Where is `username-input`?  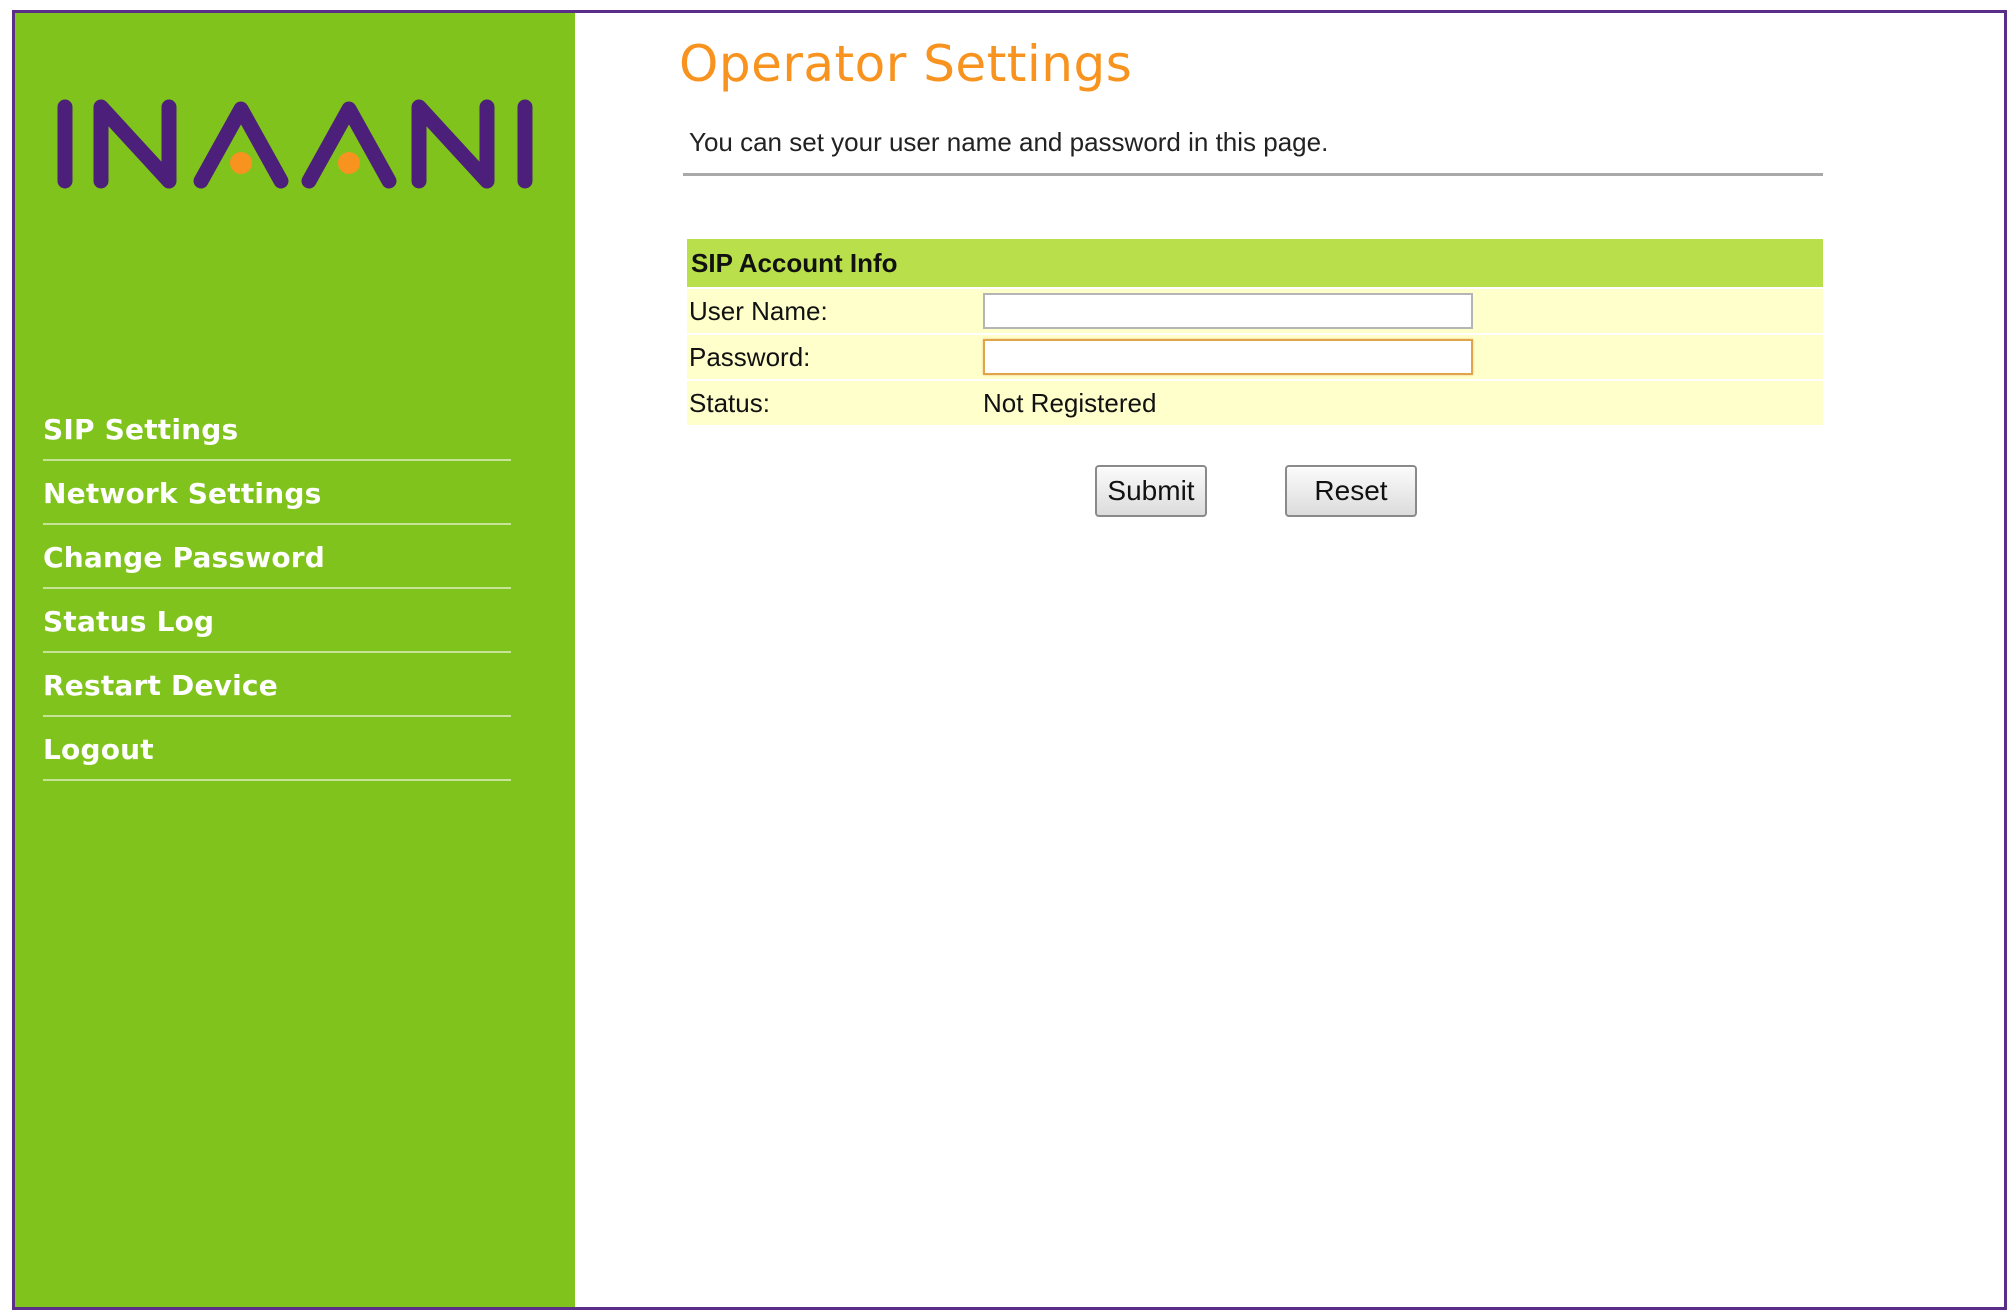 username-input is located at coordinates (1228, 311).